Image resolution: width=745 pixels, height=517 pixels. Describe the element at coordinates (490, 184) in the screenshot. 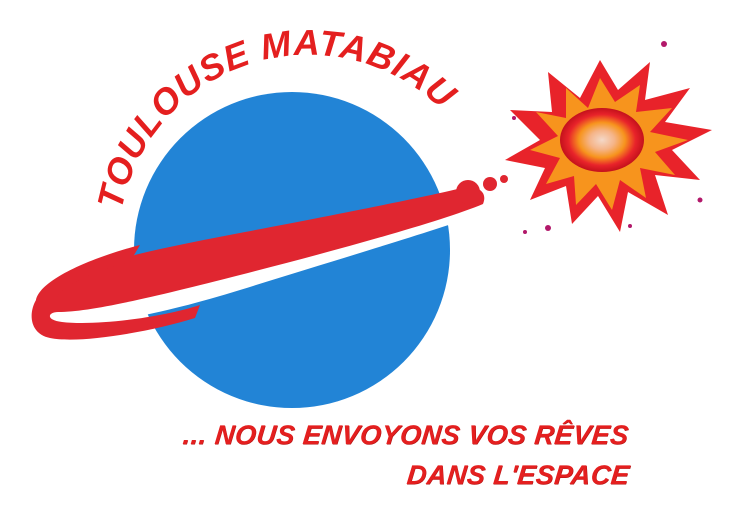

I see `ring-dot-medium` at that location.